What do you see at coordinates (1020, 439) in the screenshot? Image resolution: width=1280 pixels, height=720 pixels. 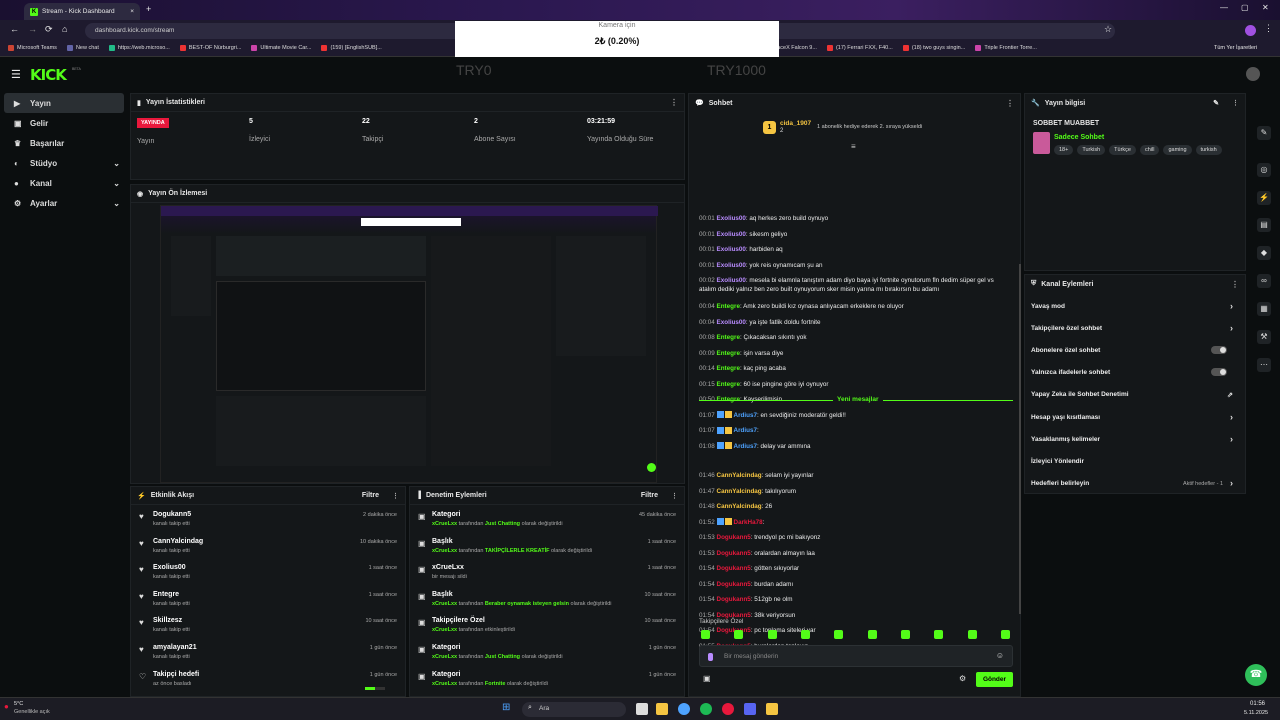 I see `chat-scrollbar` at bounding box center [1020, 439].